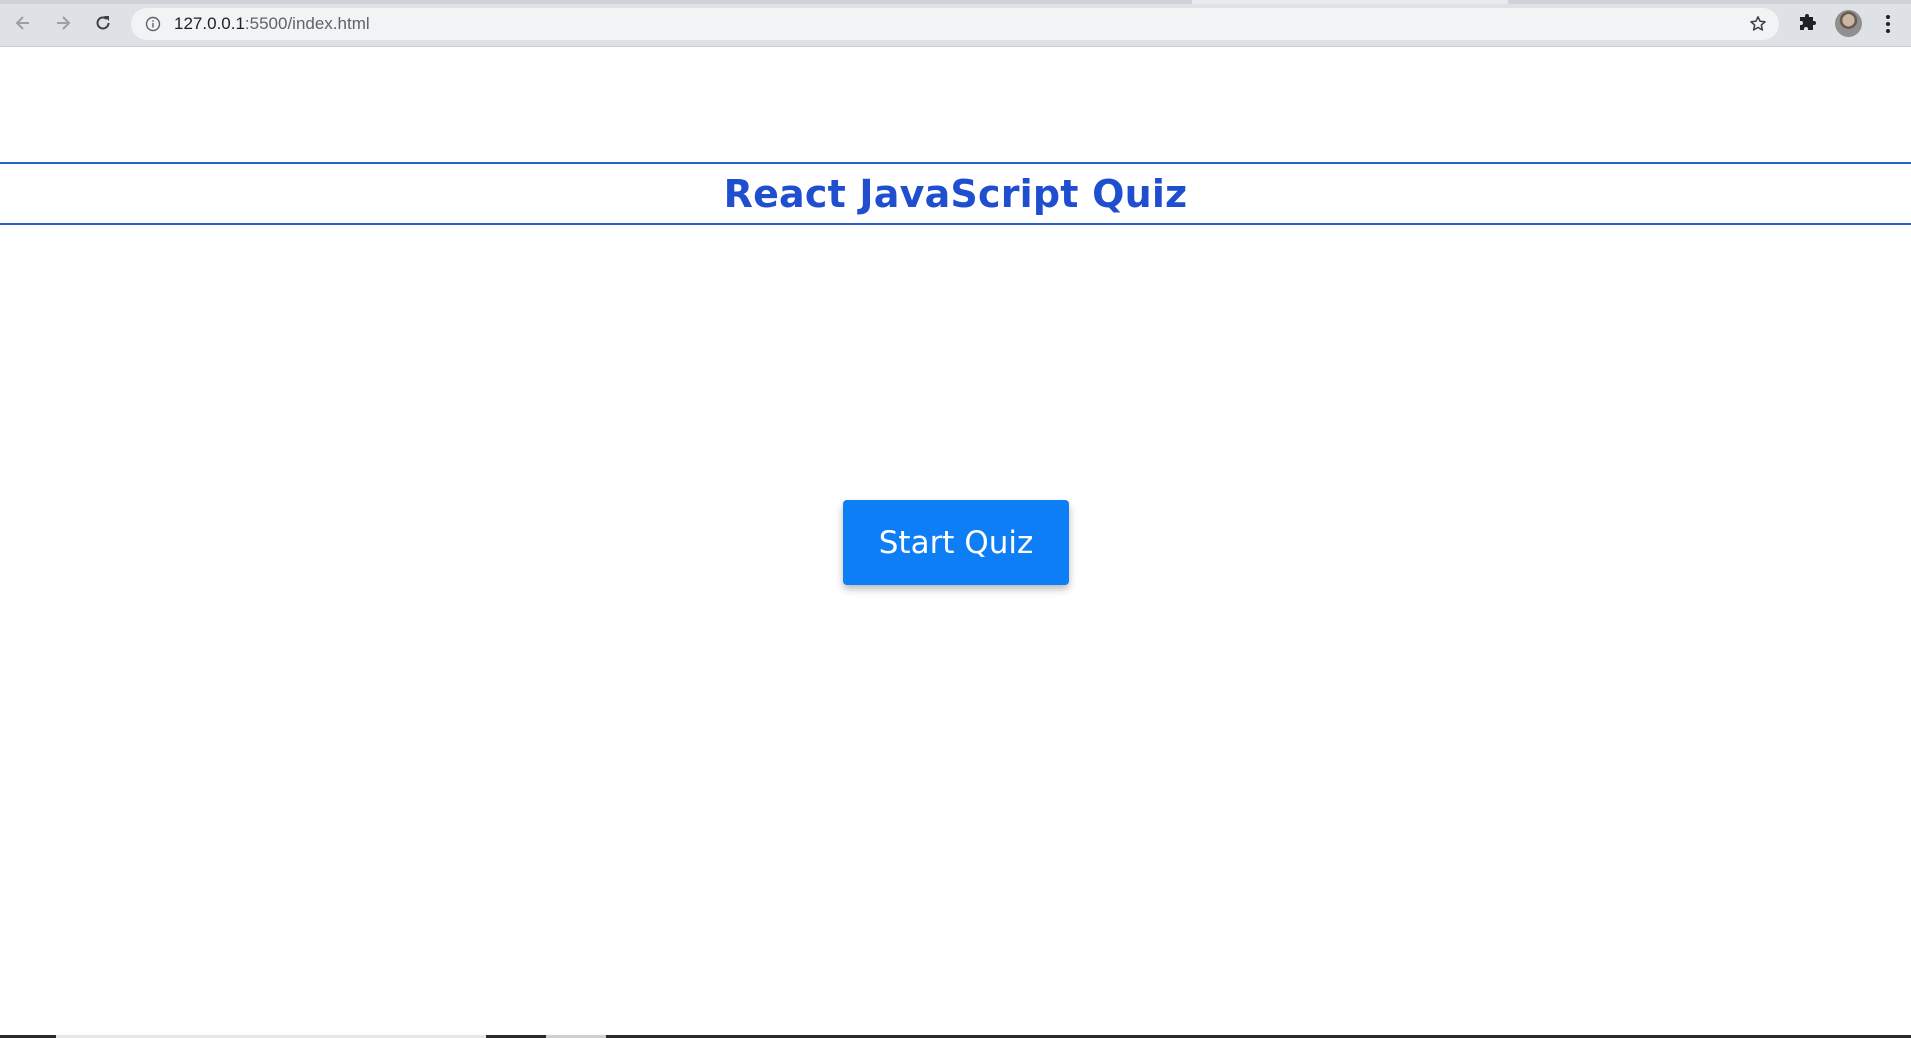  Describe the element at coordinates (956, 542) in the screenshot. I see `start-quiz-button: Start Quiz` at that location.